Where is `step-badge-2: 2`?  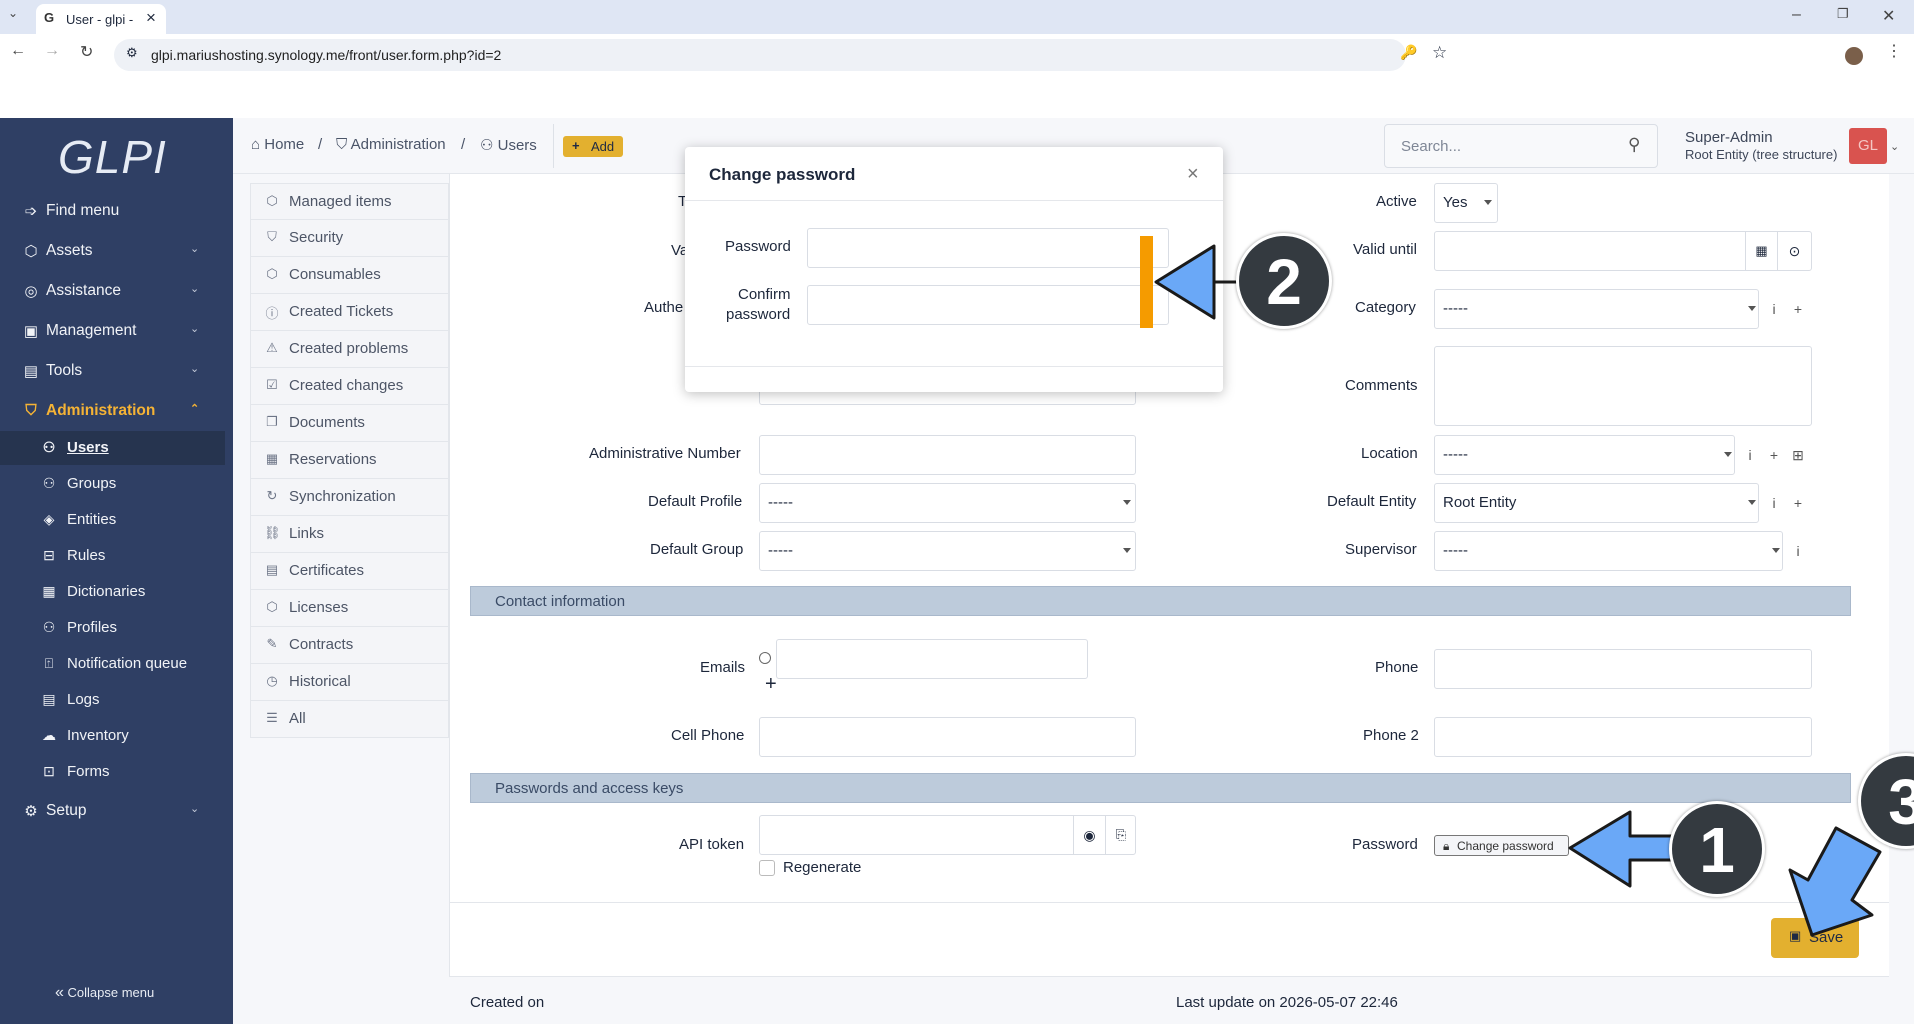 step-badge-2: 2 is located at coordinates (1284, 281).